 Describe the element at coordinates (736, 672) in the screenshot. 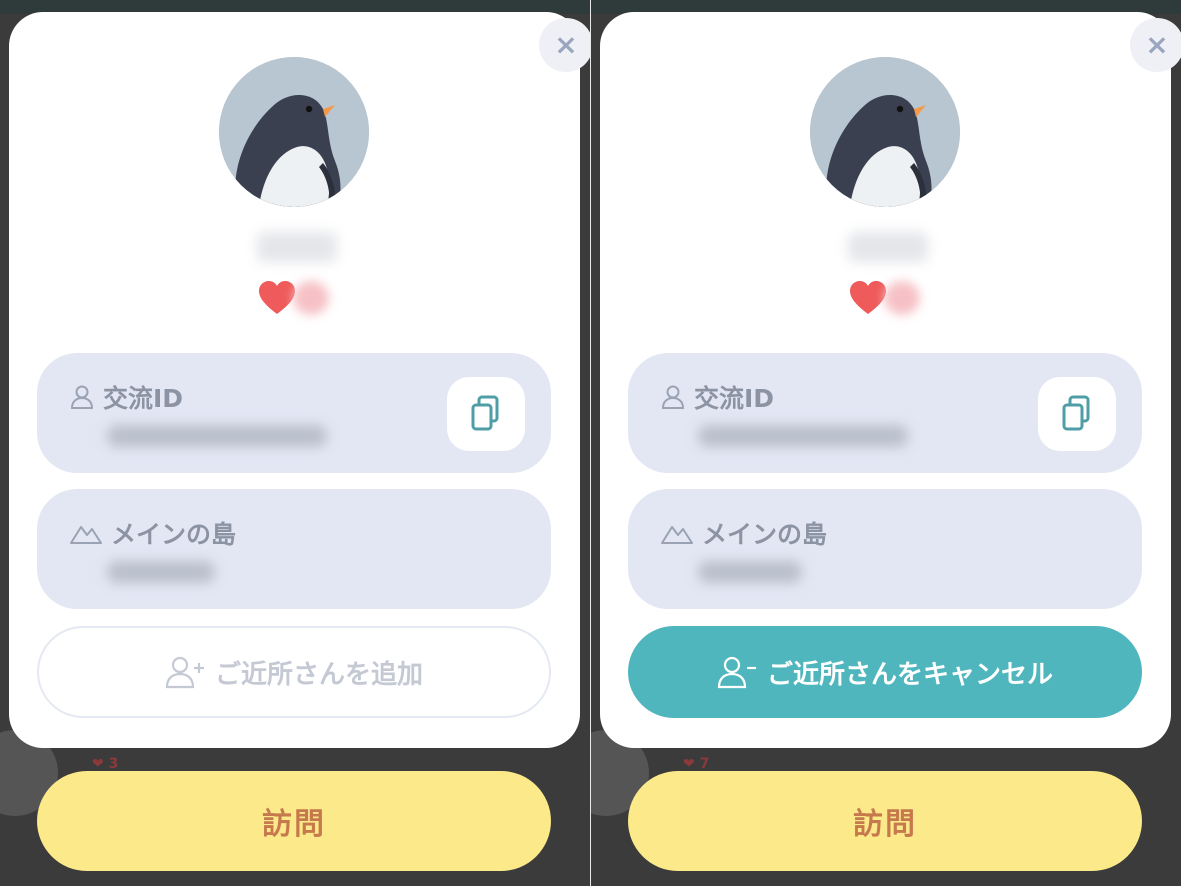

I see `user-minus-icon` at that location.